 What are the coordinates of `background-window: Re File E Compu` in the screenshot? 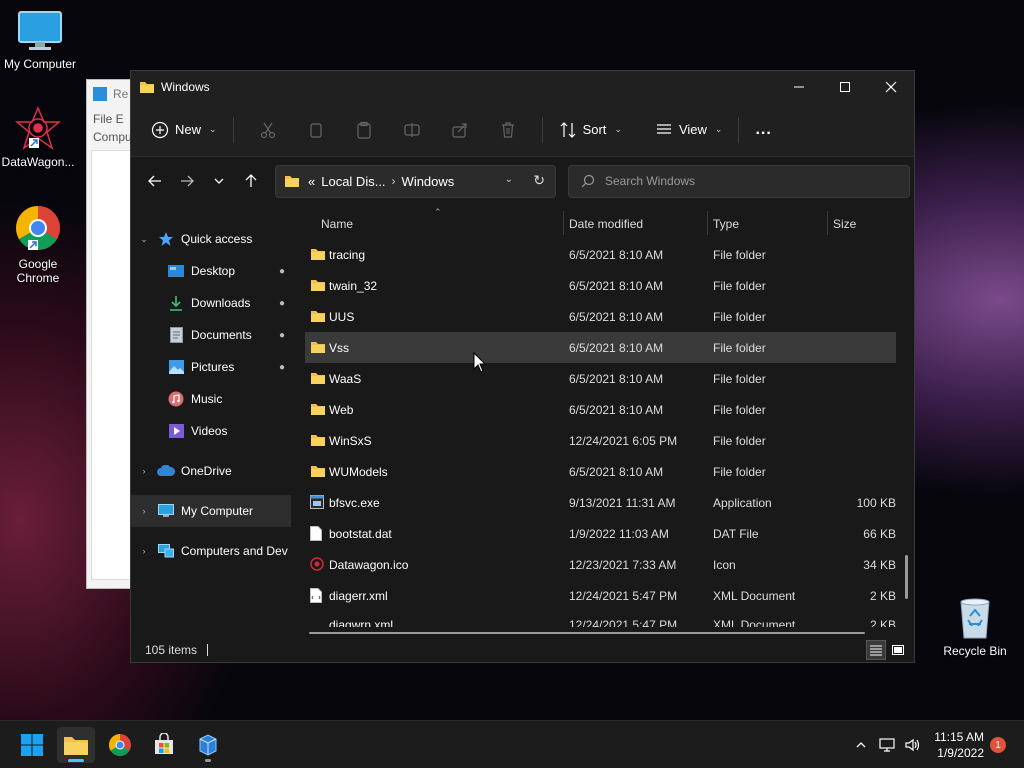 It's located at (111, 334).